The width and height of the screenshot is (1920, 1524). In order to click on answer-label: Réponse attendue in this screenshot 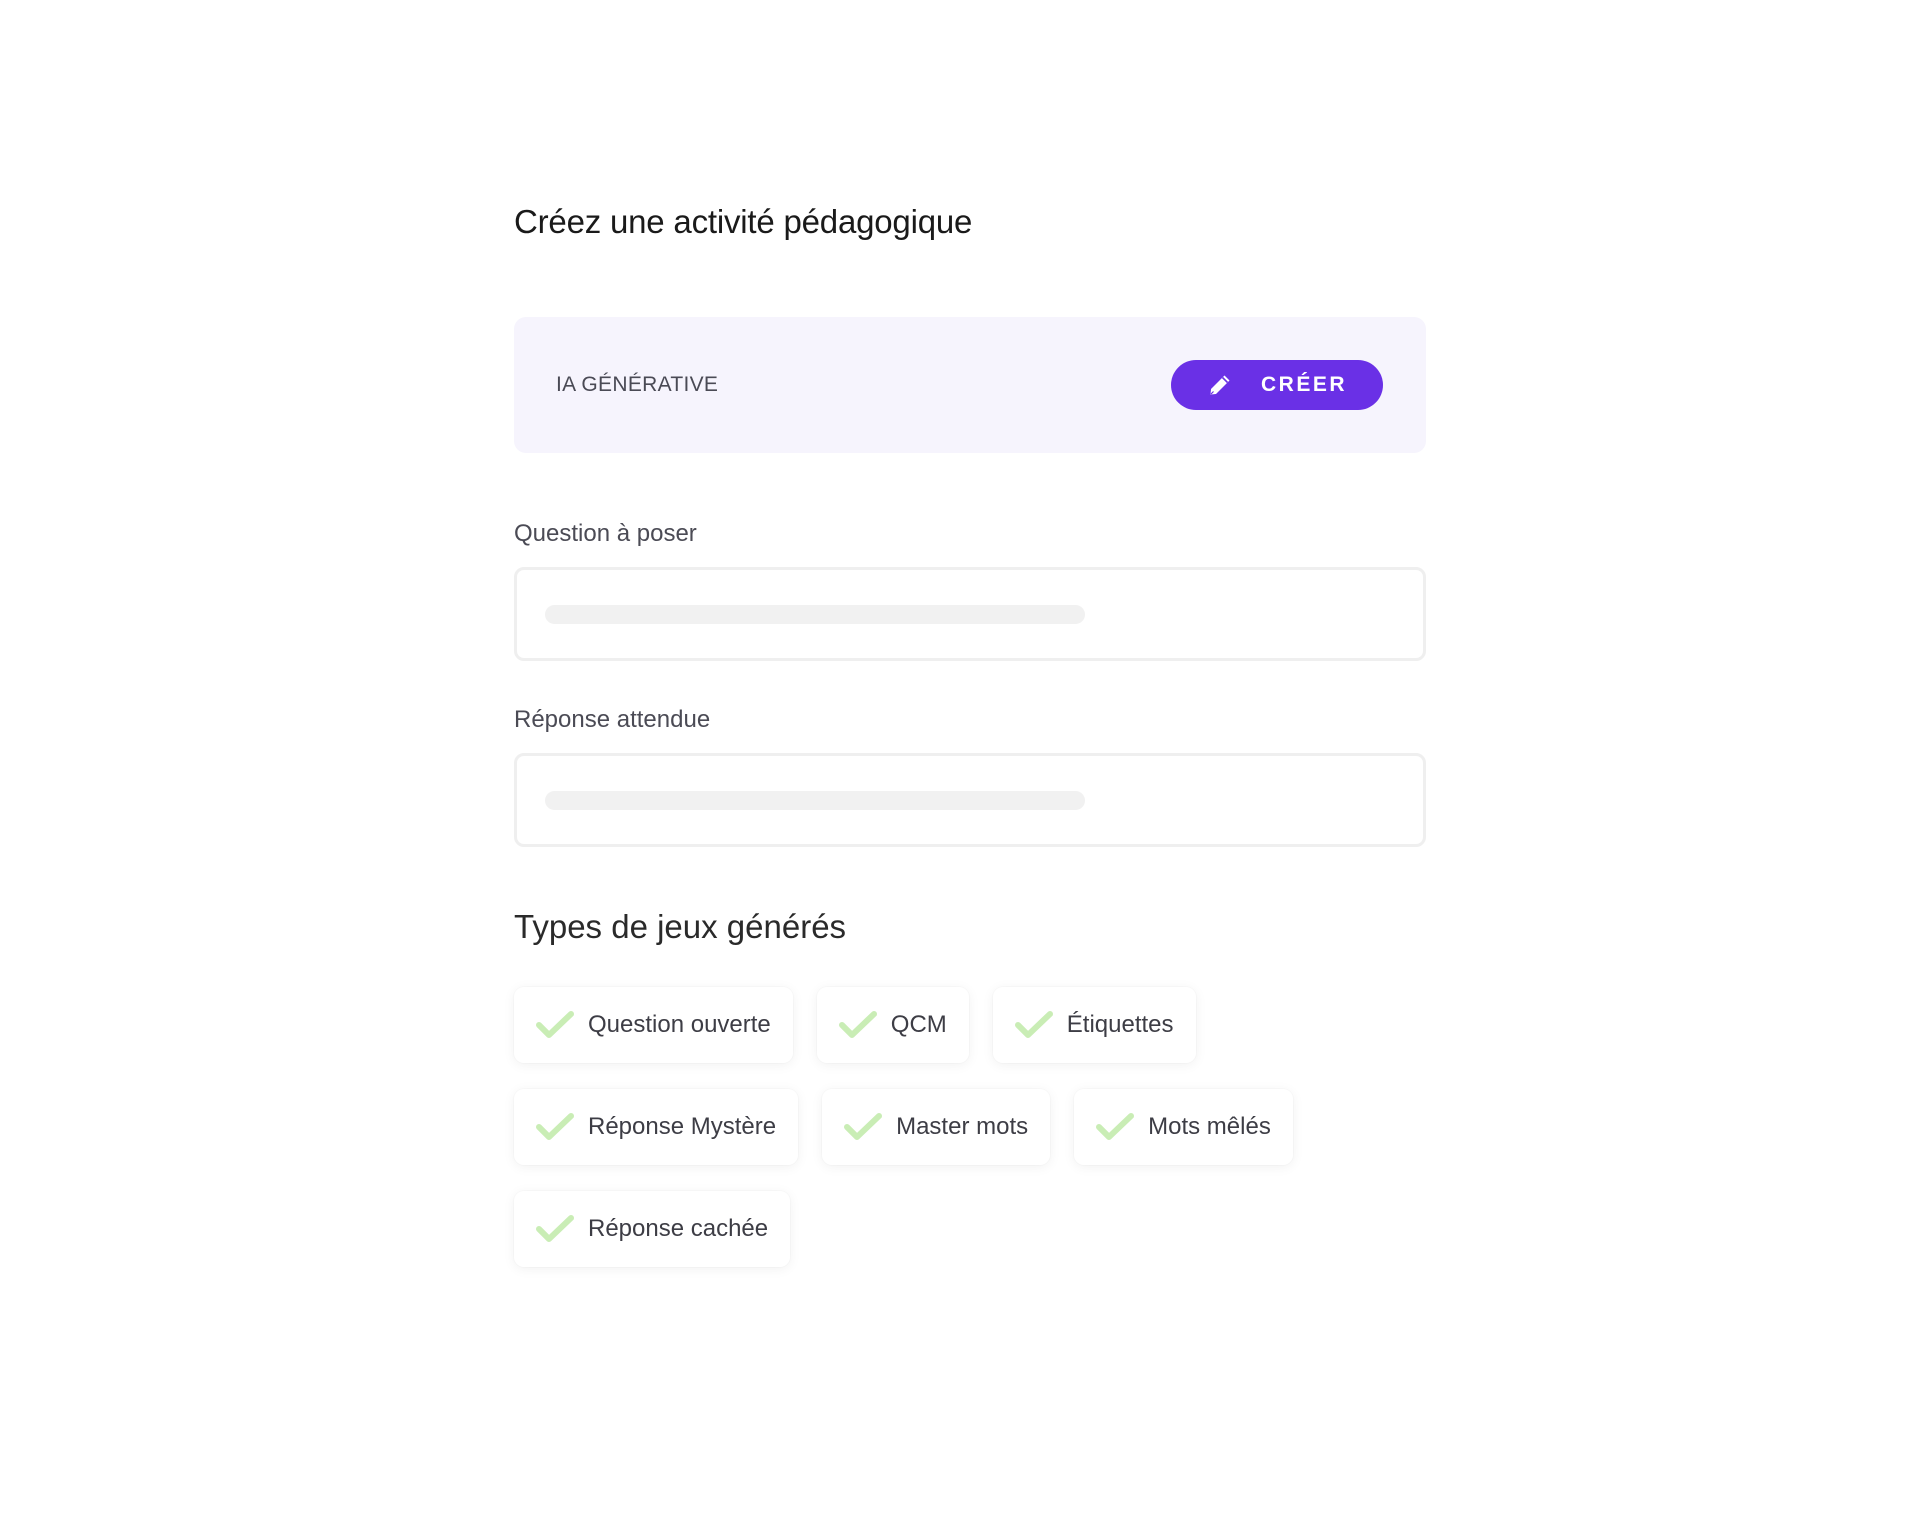, I will do `click(612, 719)`.